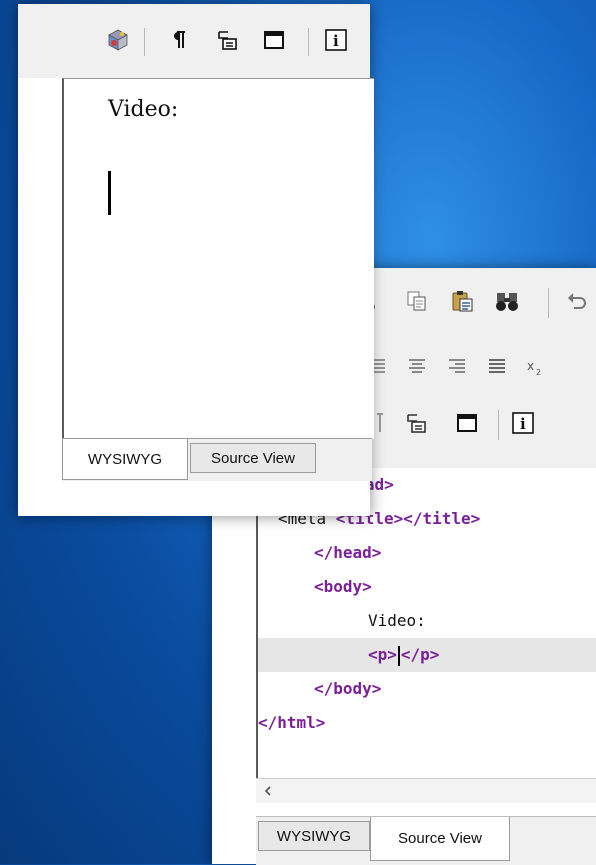 Image resolution: width=596 pixels, height=865 pixels. I want to click on paste-icon, so click(463, 301).